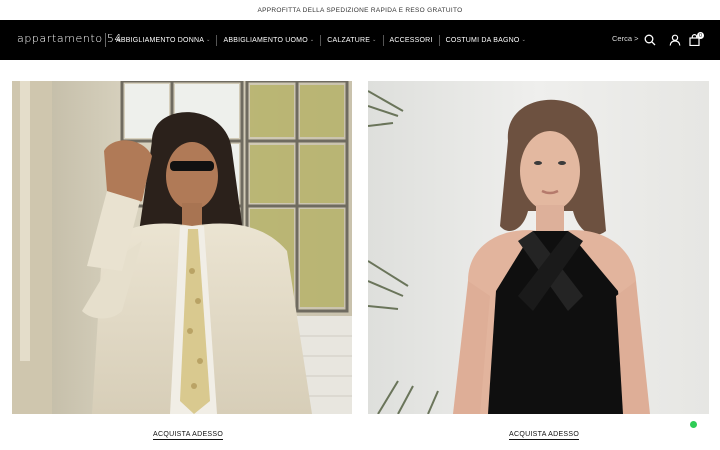 This screenshot has width=720, height=450. I want to click on search-link: Cerca >, so click(625, 38).